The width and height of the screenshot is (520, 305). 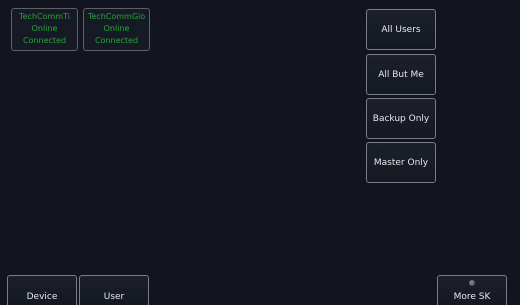 I want to click on master-only-button: Master Only, so click(x=401, y=162).